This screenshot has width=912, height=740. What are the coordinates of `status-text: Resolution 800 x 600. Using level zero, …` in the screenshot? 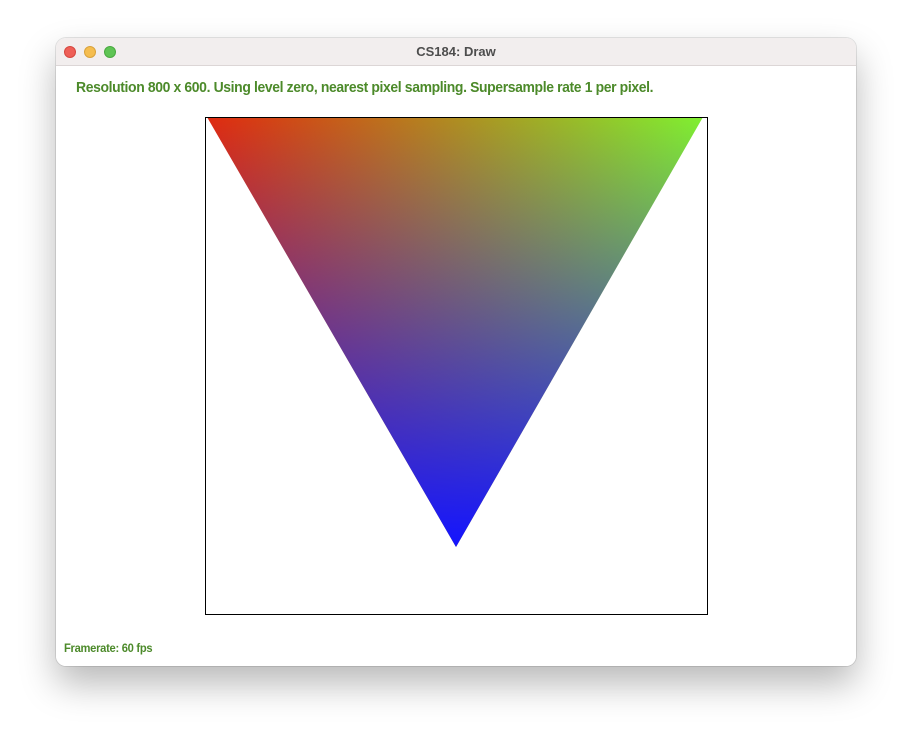 It's located at (365, 87).